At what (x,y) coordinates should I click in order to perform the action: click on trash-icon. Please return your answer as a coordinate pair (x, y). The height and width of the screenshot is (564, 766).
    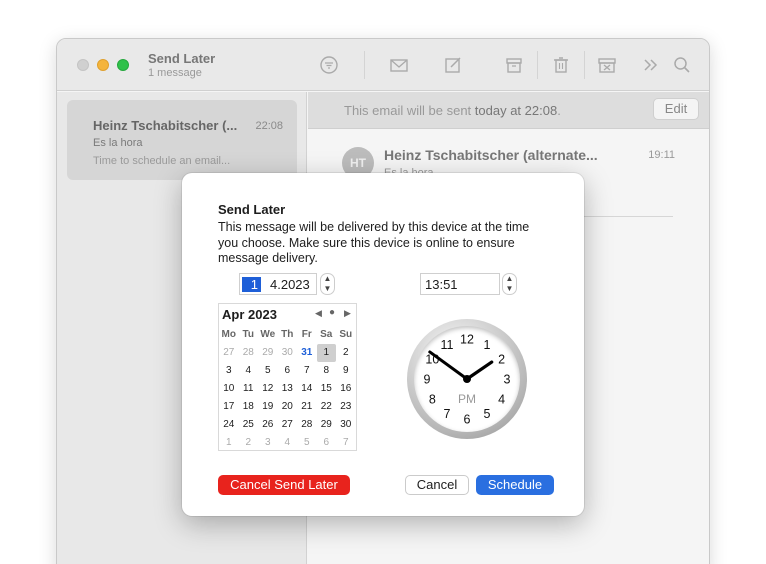
    Looking at the image, I should click on (561, 65).